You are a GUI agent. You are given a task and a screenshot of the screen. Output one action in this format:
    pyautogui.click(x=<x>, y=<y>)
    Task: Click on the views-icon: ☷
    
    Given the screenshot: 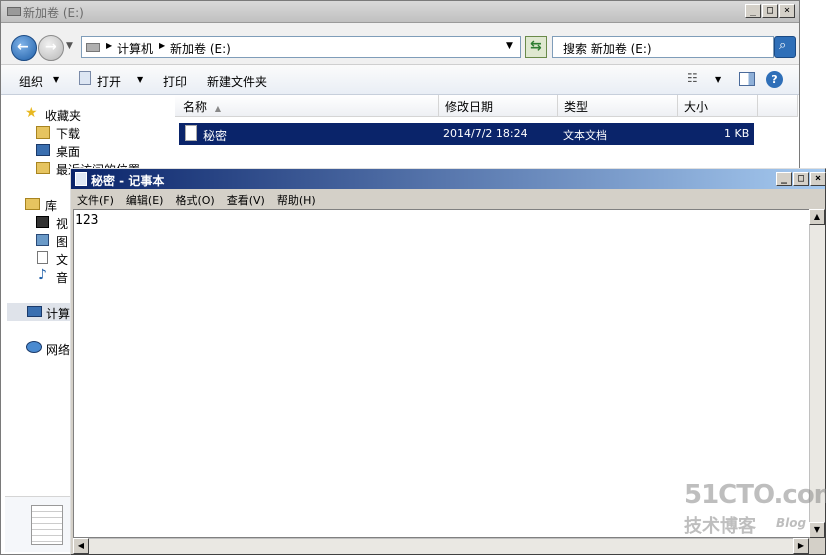 What is the action you would take?
    pyautogui.click(x=692, y=78)
    